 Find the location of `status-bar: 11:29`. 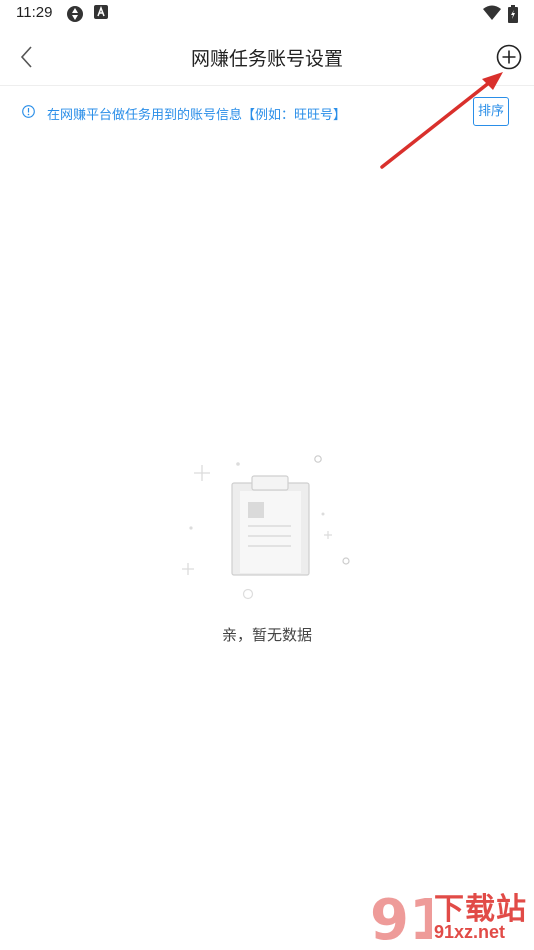

status-bar: 11:29 is located at coordinates (267, 14).